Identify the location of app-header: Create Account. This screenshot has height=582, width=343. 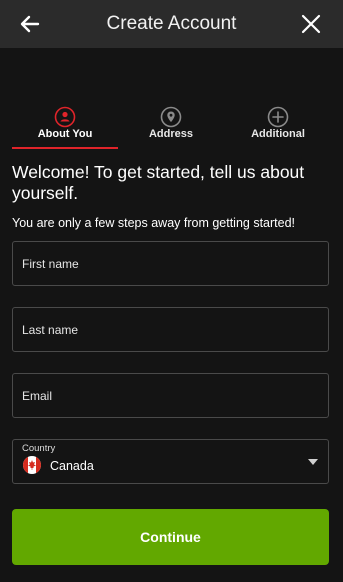
(171, 24).